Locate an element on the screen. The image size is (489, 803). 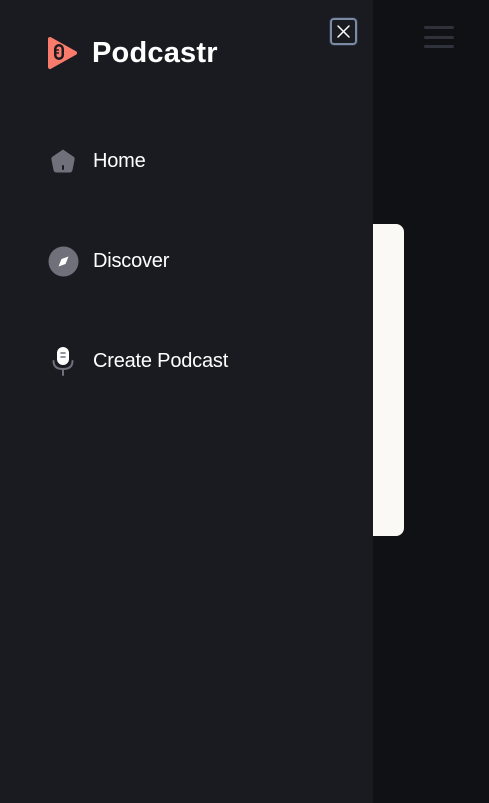
close-icon is located at coordinates (343, 31).